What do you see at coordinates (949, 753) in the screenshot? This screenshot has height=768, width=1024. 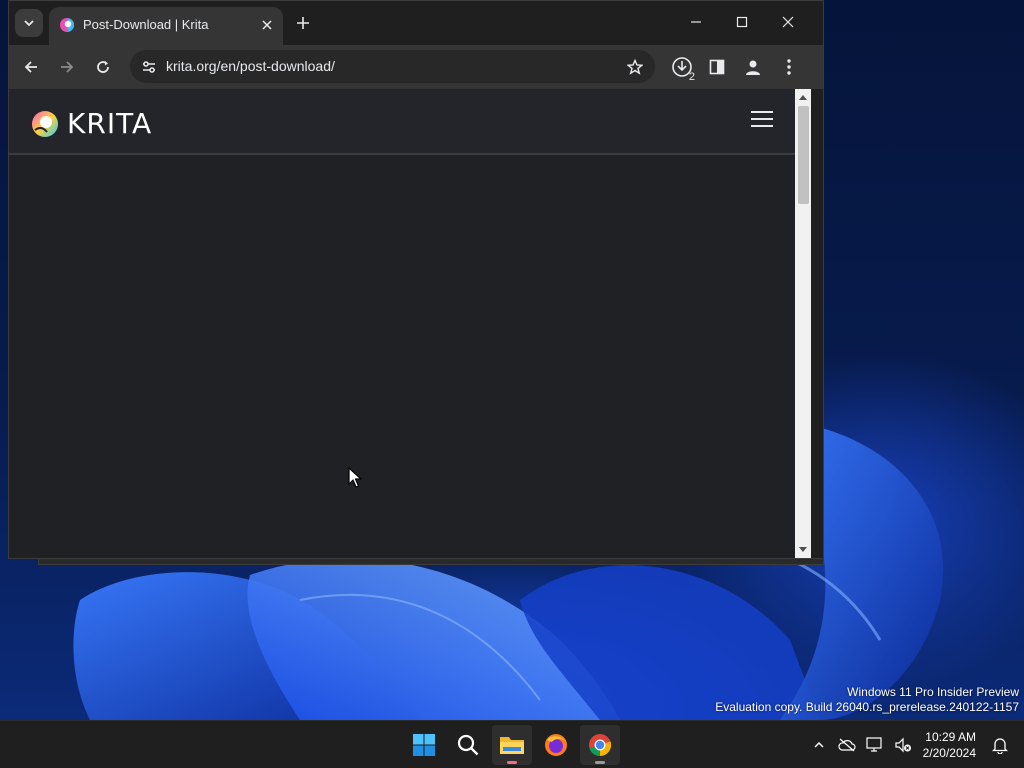 I see `clock-date: 2/20/2024` at bounding box center [949, 753].